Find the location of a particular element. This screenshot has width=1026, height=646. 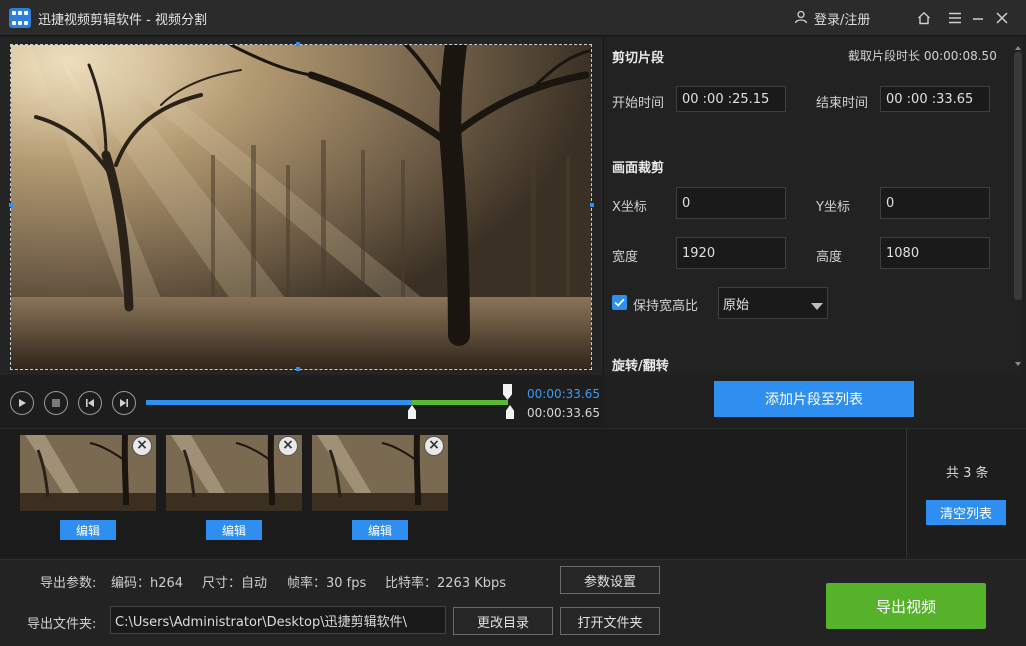

dropdown-arrow-icon is located at coordinates (817, 307).